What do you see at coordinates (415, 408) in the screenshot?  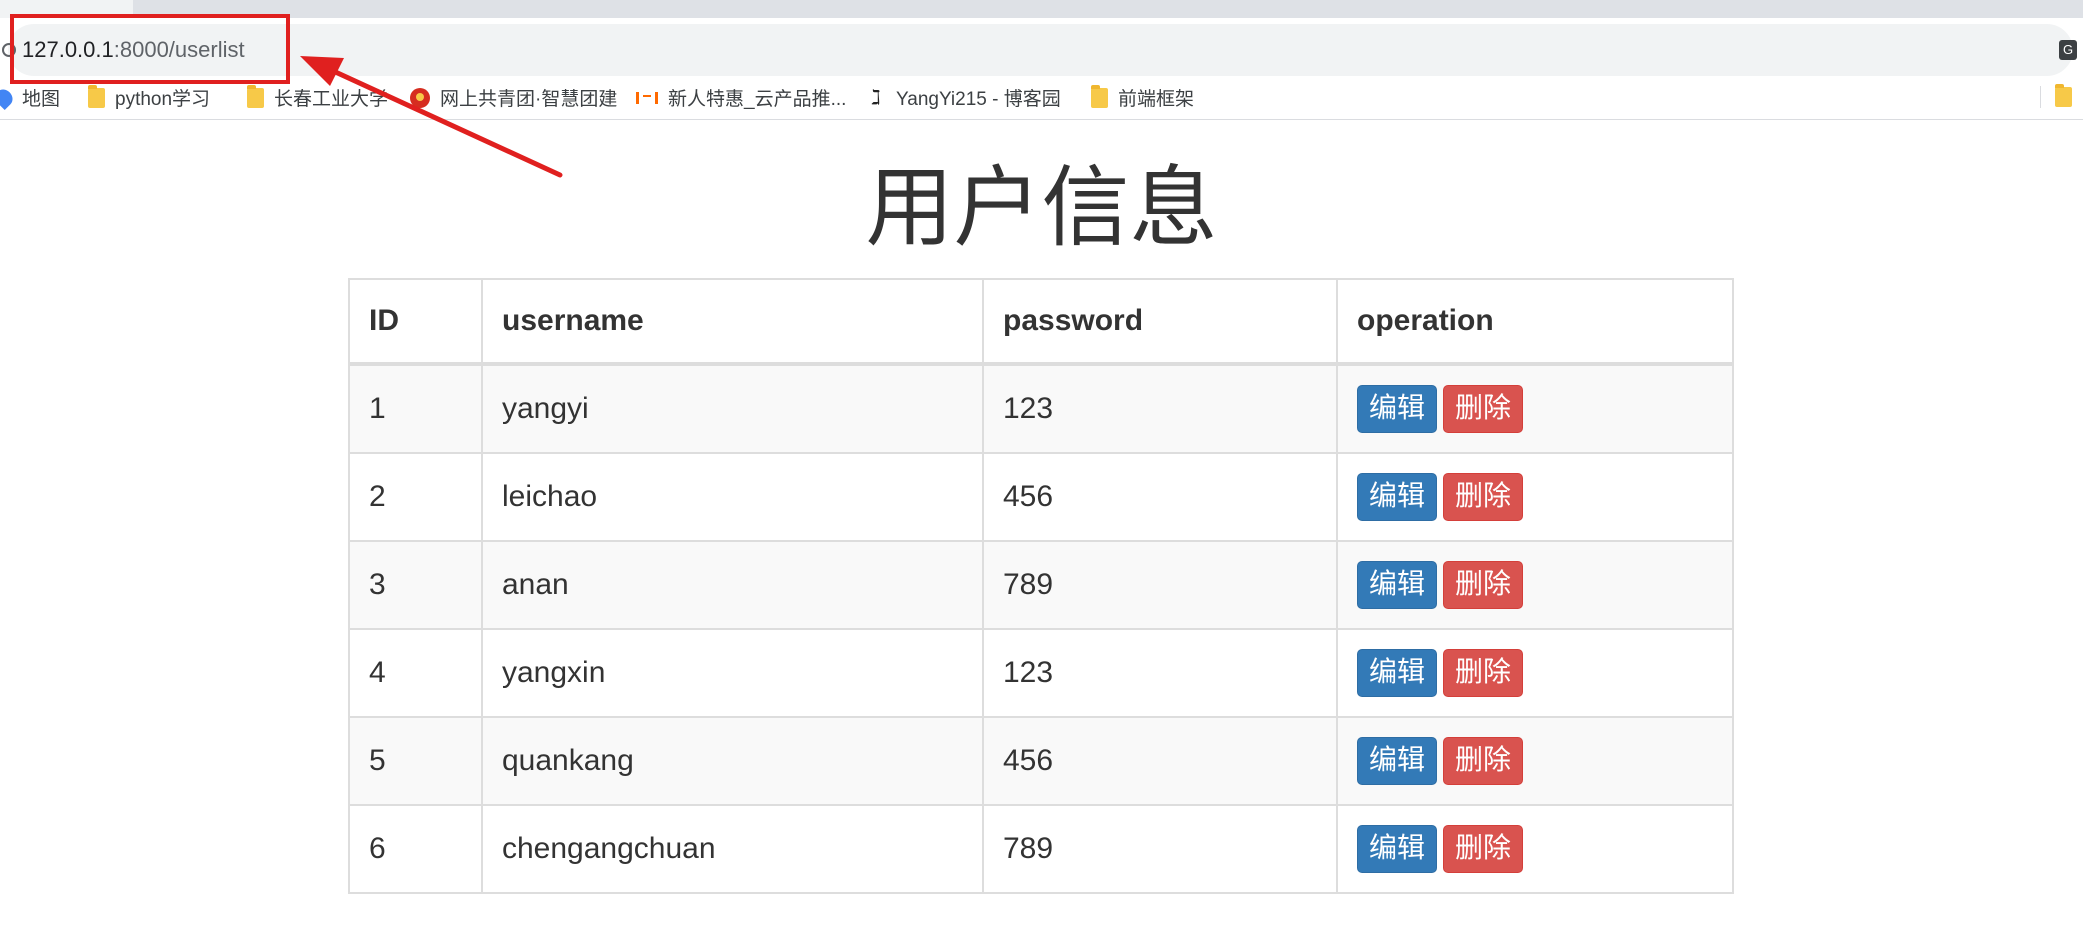 I see `cell-id: 1` at bounding box center [415, 408].